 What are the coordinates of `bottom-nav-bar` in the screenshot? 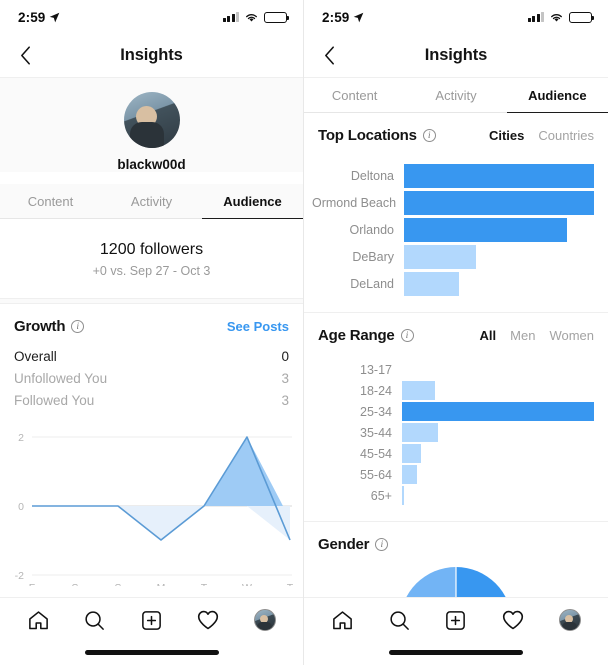 It's located at (456, 631).